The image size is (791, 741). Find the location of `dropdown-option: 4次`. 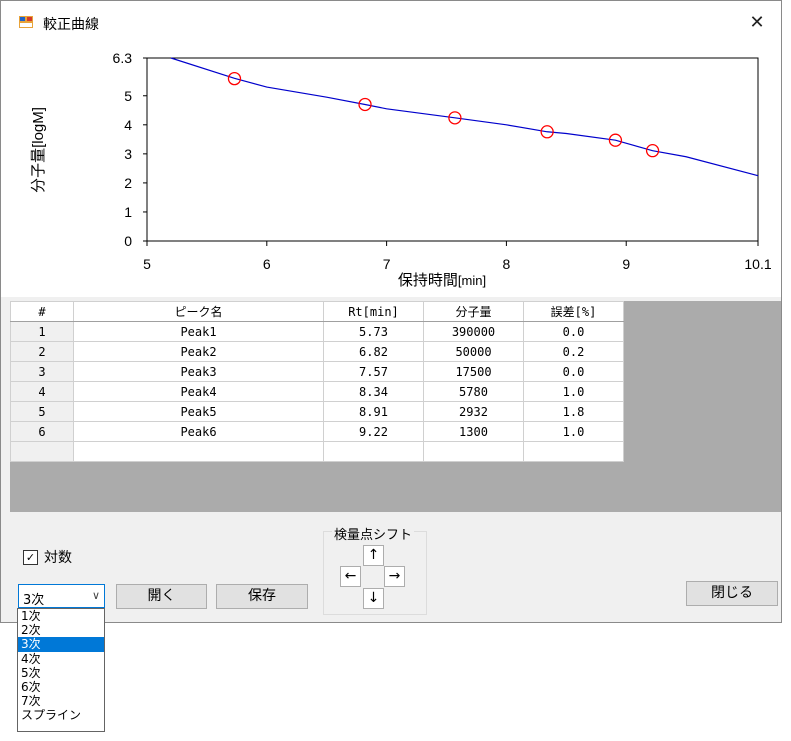

dropdown-option: 4次 is located at coordinates (61, 659).